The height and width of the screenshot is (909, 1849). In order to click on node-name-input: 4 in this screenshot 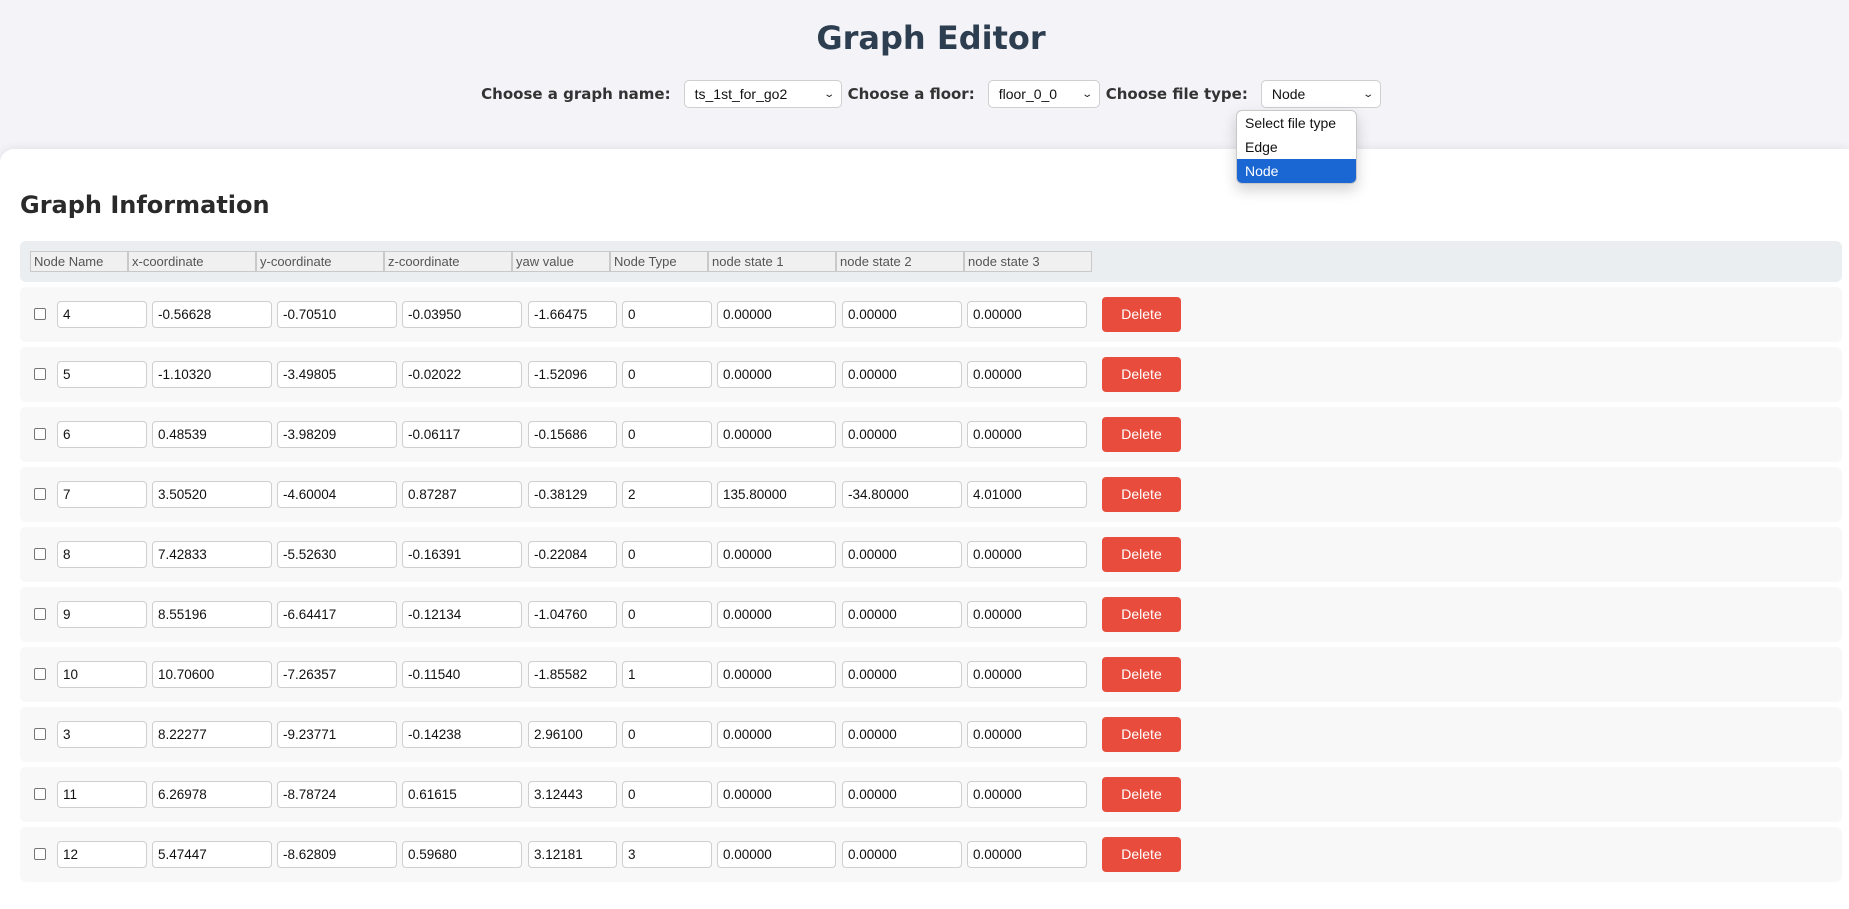, I will do `click(102, 314)`.